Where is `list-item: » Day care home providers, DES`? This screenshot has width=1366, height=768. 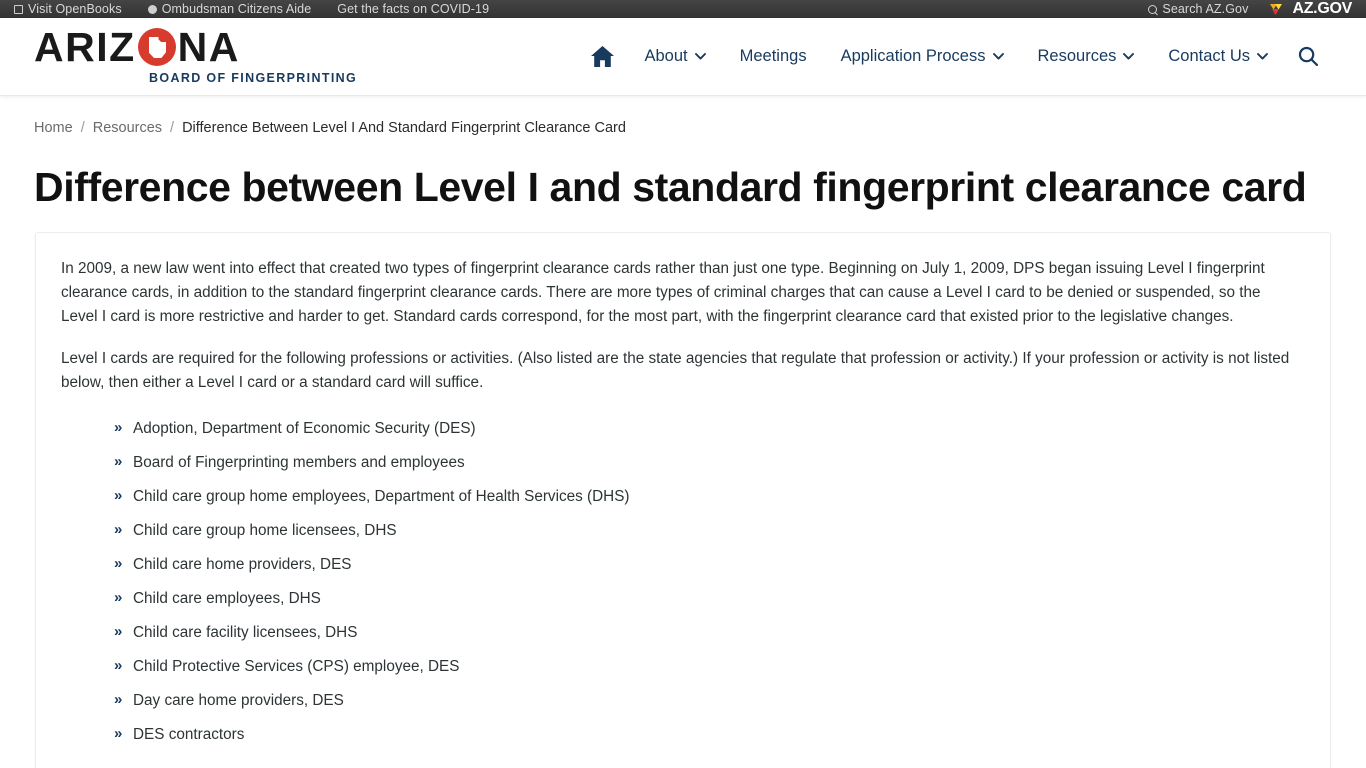 list-item: » Day care home providers, DES is located at coordinates (709, 701).